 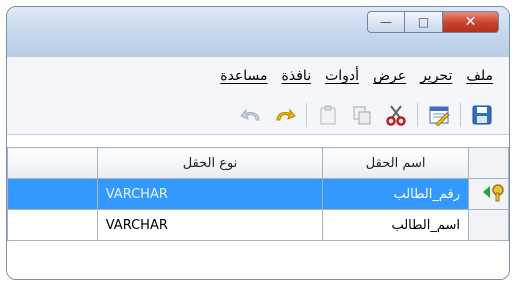 What do you see at coordinates (342, 76) in the screenshot?
I see `menu-tools: أدوات` at bounding box center [342, 76].